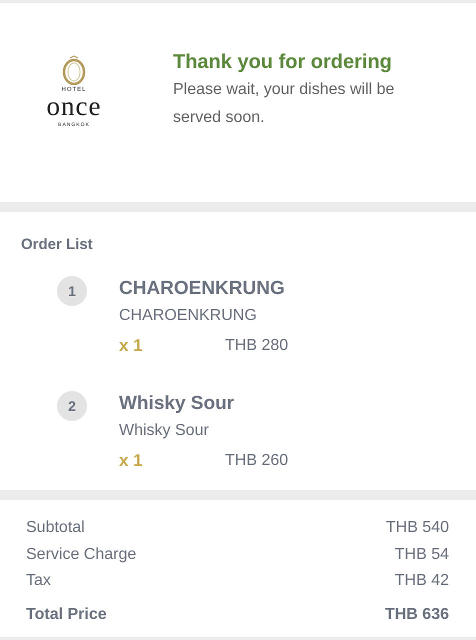 The image size is (476, 640). I want to click on summary-value: THB 636, so click(416, 614).